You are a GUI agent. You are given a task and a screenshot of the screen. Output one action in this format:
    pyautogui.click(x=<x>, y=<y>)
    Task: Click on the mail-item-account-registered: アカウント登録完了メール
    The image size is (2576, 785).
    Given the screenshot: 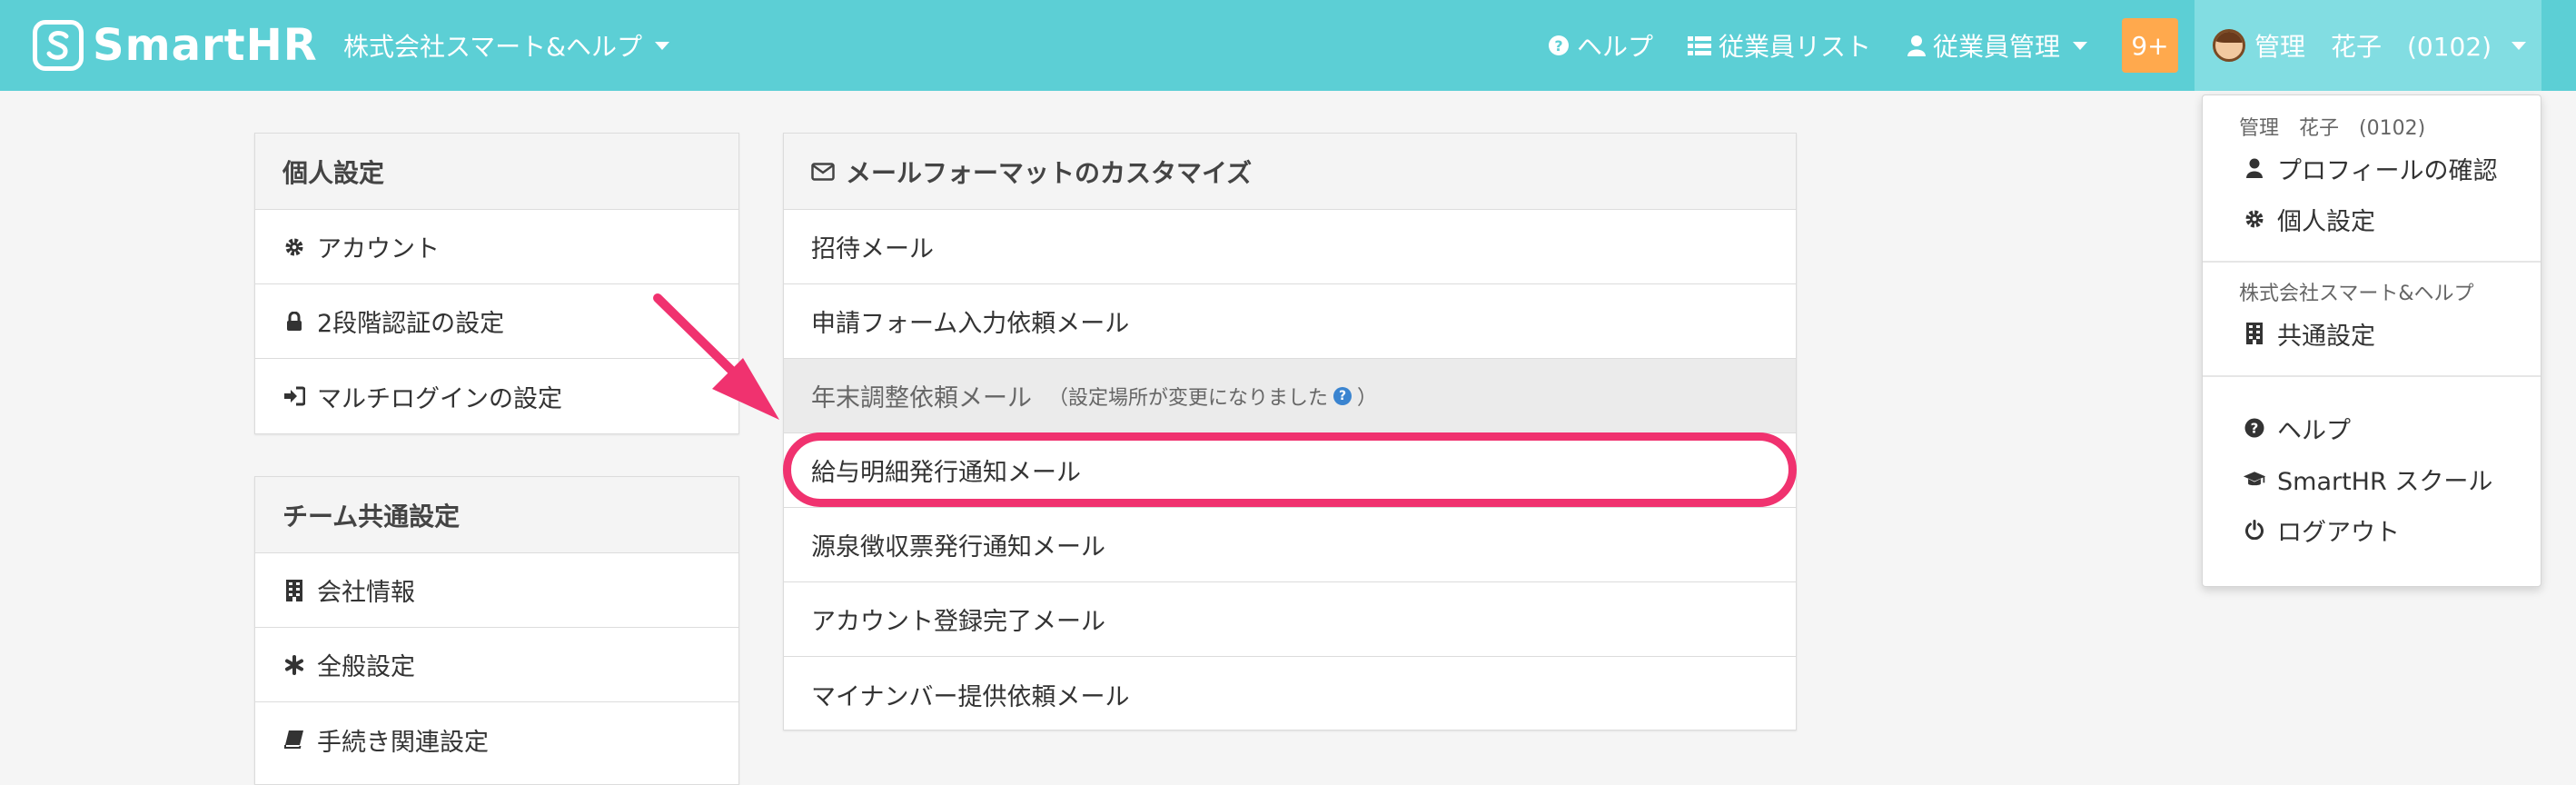 What is the action you would take?
    pyautogui.click(x=1290, y=619)
    